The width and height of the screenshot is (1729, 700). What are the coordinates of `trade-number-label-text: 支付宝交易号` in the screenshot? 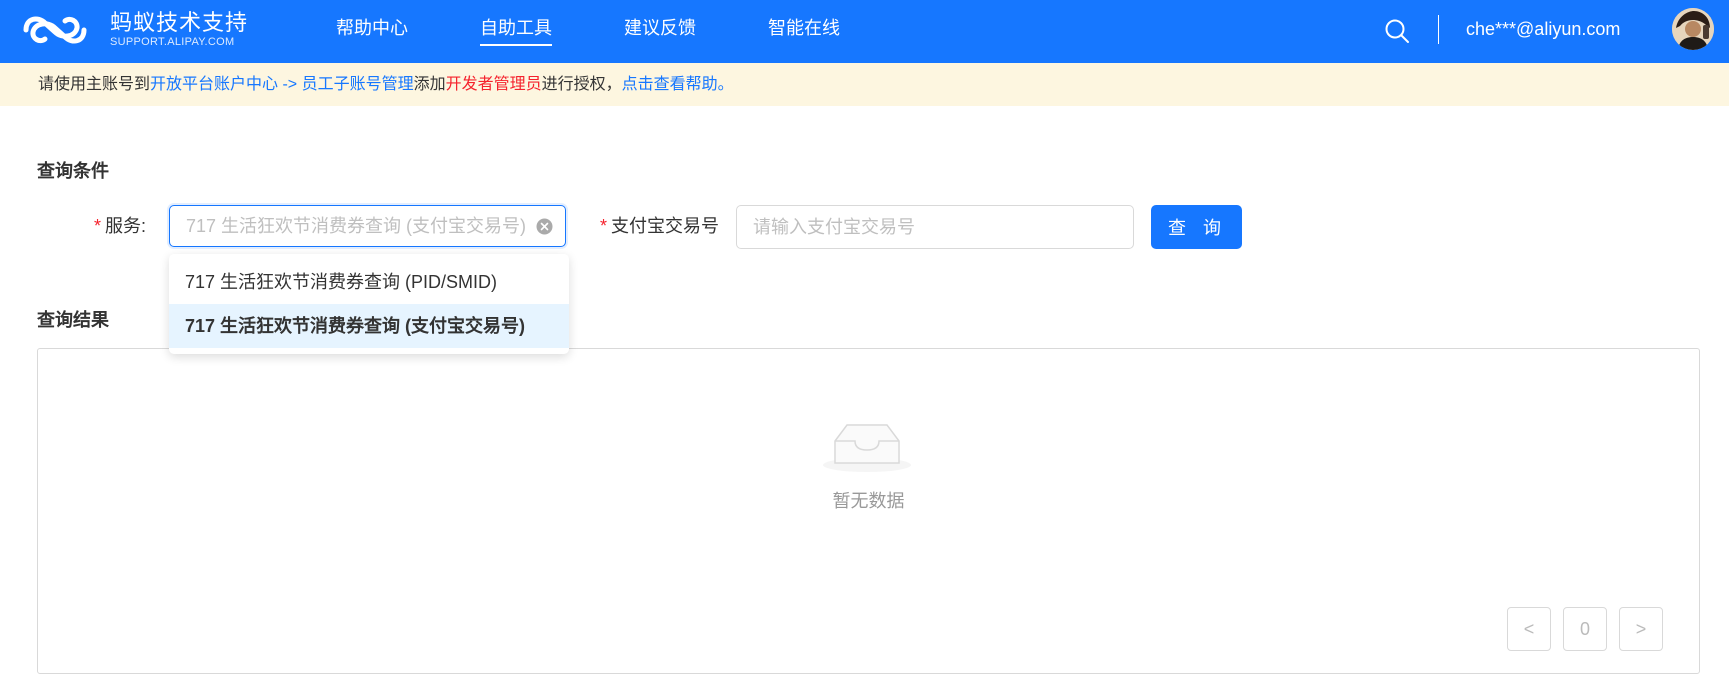 It's located at (665, 226).